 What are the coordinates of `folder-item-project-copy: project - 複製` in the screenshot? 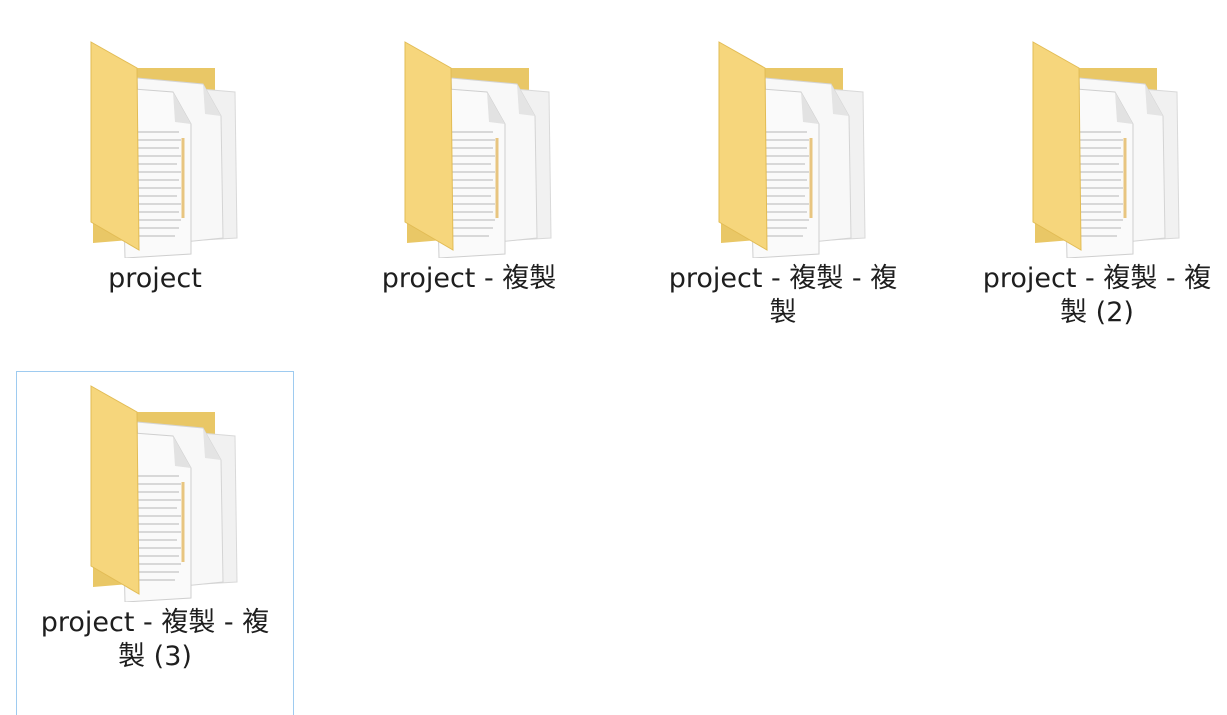 It's located at (469, 162).